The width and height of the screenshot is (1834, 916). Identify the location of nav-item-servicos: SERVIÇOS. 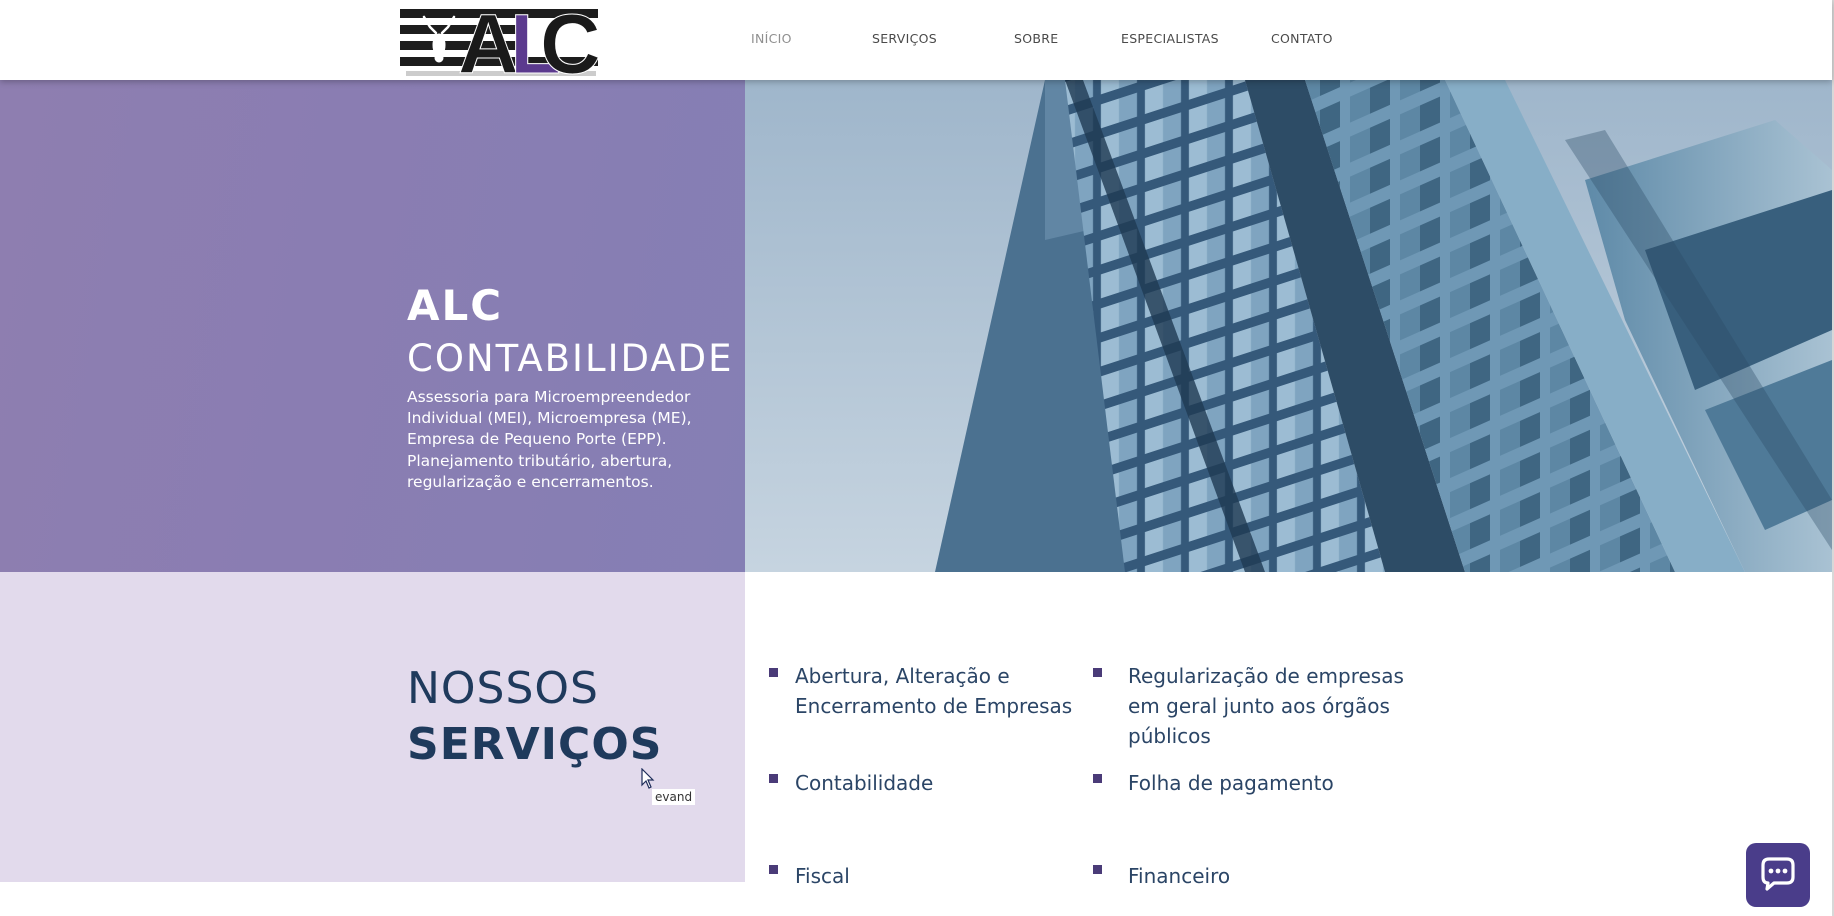
(904, 38).